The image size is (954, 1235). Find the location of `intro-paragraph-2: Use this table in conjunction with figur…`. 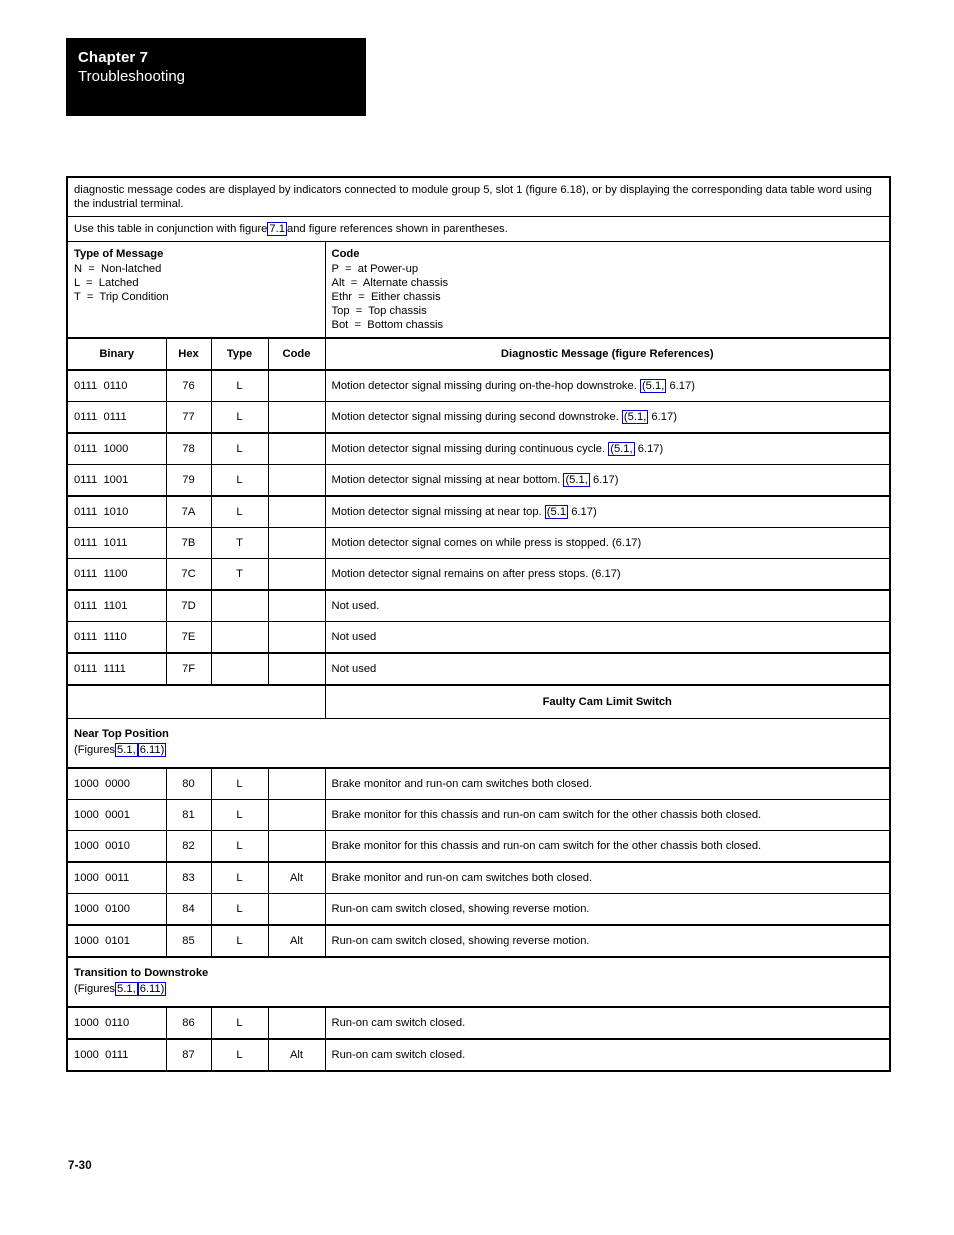

intro-paragraph-2: Use this table in conjunction with figur… is located at coordinates (478, 229).